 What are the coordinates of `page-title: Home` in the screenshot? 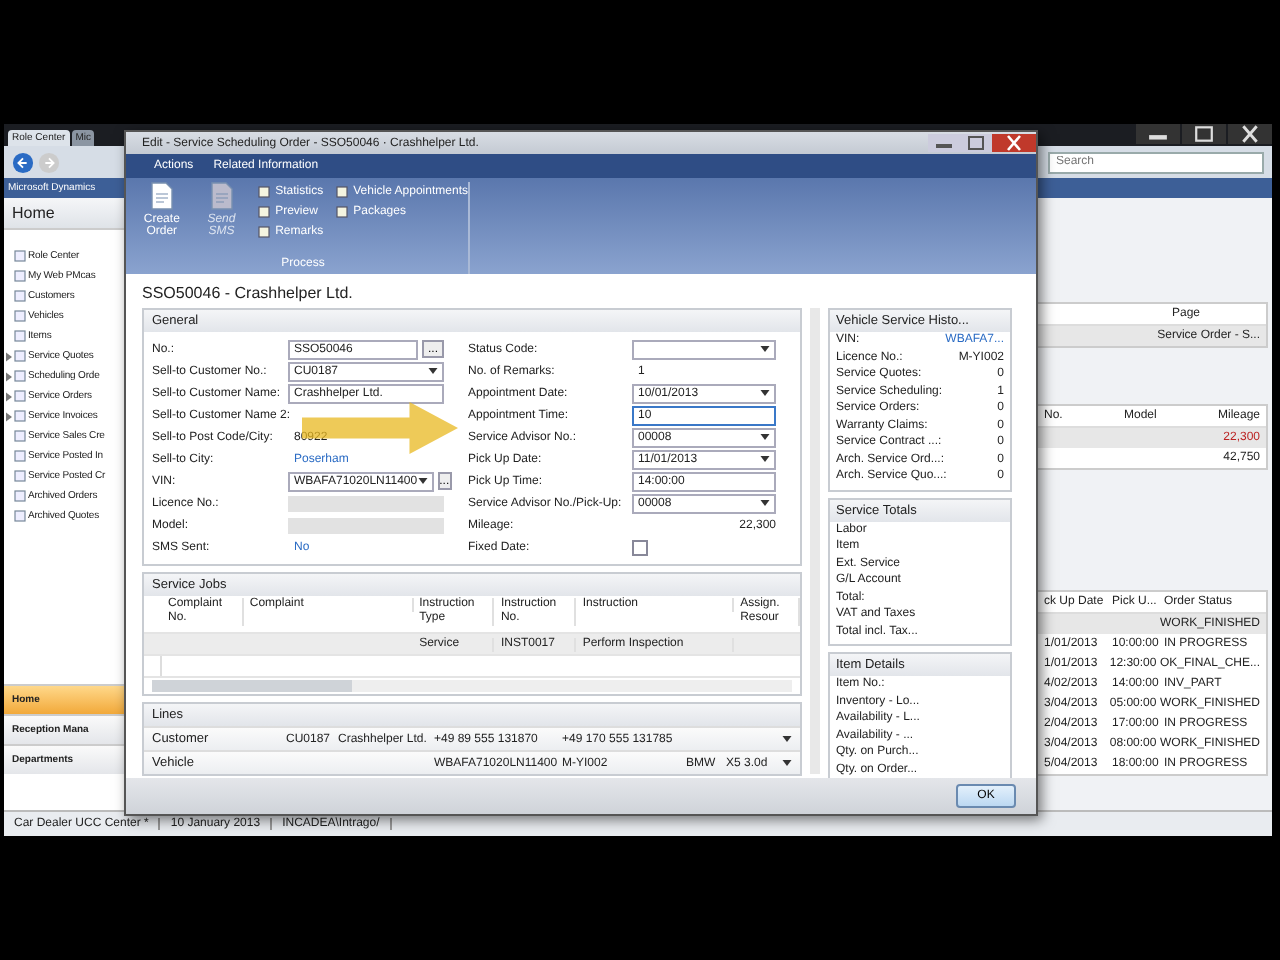 It's located at (64, 214).